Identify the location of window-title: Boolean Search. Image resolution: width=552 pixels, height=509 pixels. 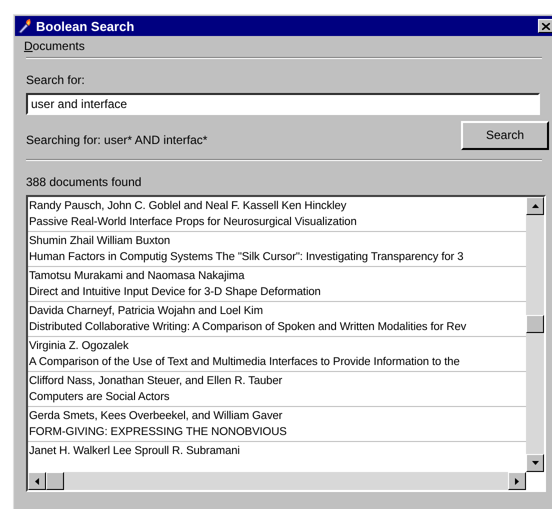
(86, 26).